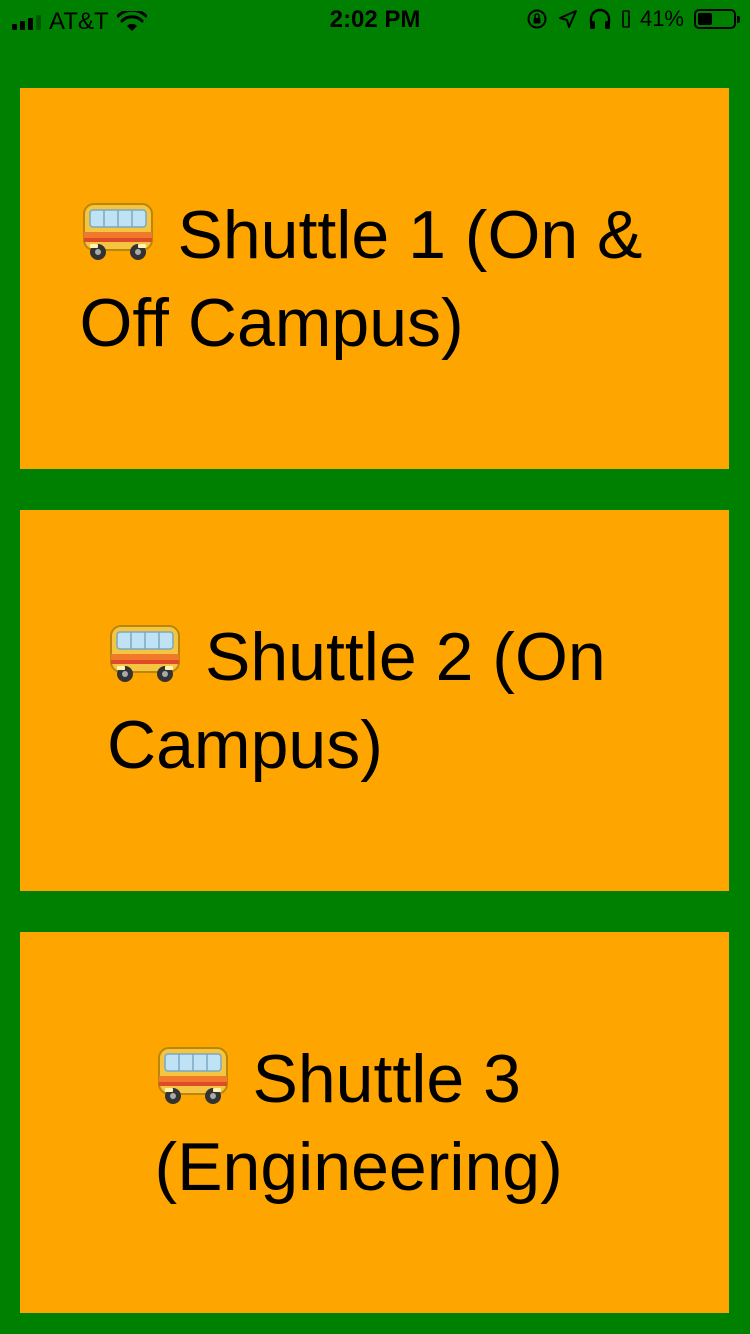  Describe the element at coordinates (738, 19) in the screenshot. I see `battery-tip` at that location.